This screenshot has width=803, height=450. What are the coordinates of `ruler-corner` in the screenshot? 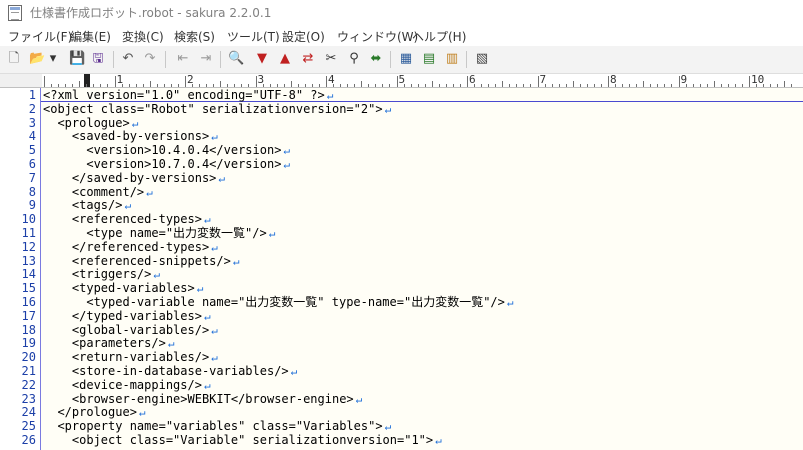 It's located at (21, 81).